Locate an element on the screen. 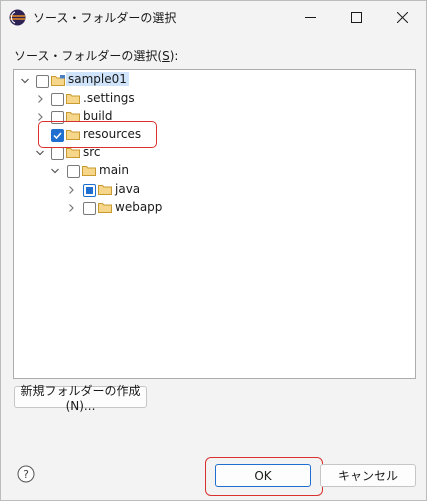  ok-button: OK is located at coordinates (263, 475).